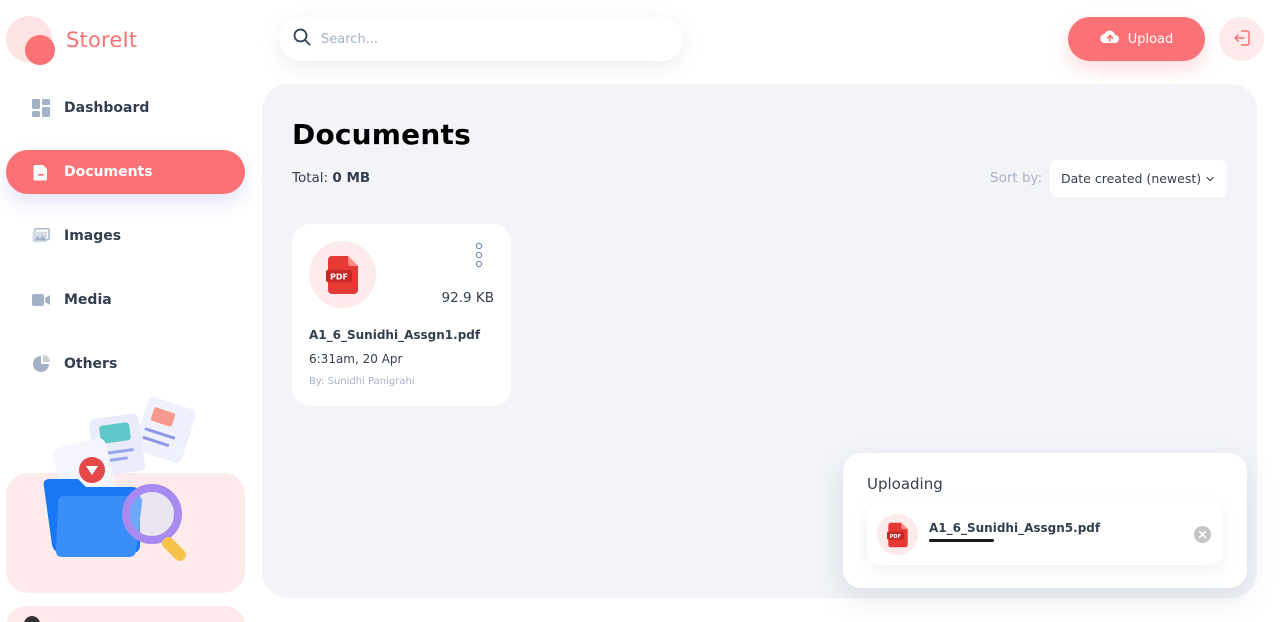 This screenshot has height=622, width=1280. Describe the element at coordinates (1150, 39) in the screenshot. I see `upload-button-label: Upload` at that location.